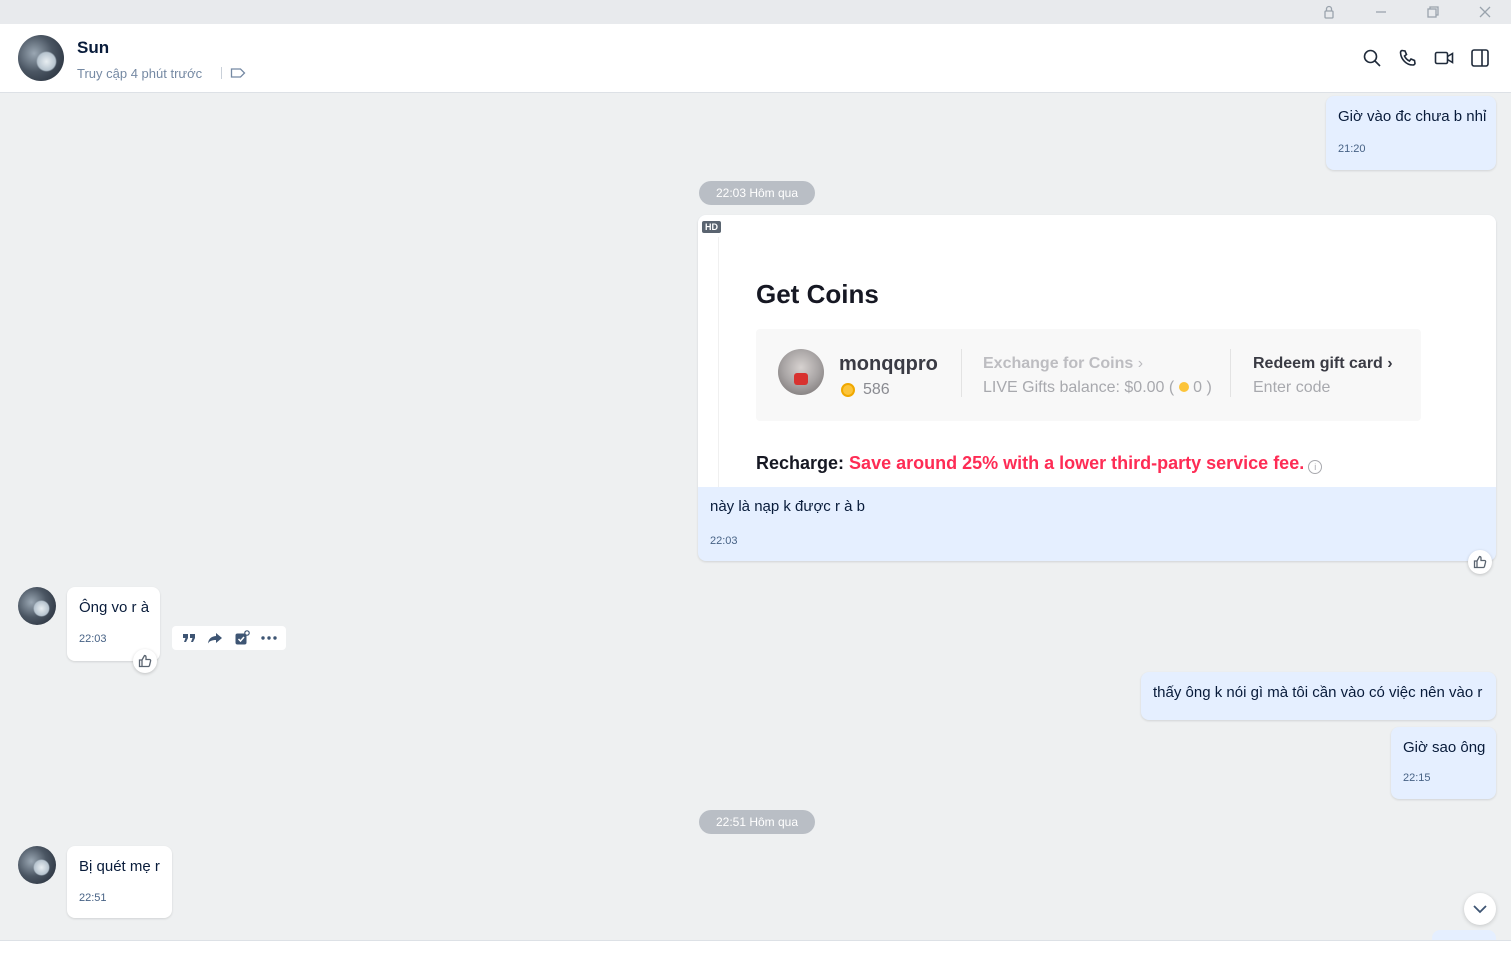  I want to click on date-separator: 22:51 Hôm qua, so click(757, 822).